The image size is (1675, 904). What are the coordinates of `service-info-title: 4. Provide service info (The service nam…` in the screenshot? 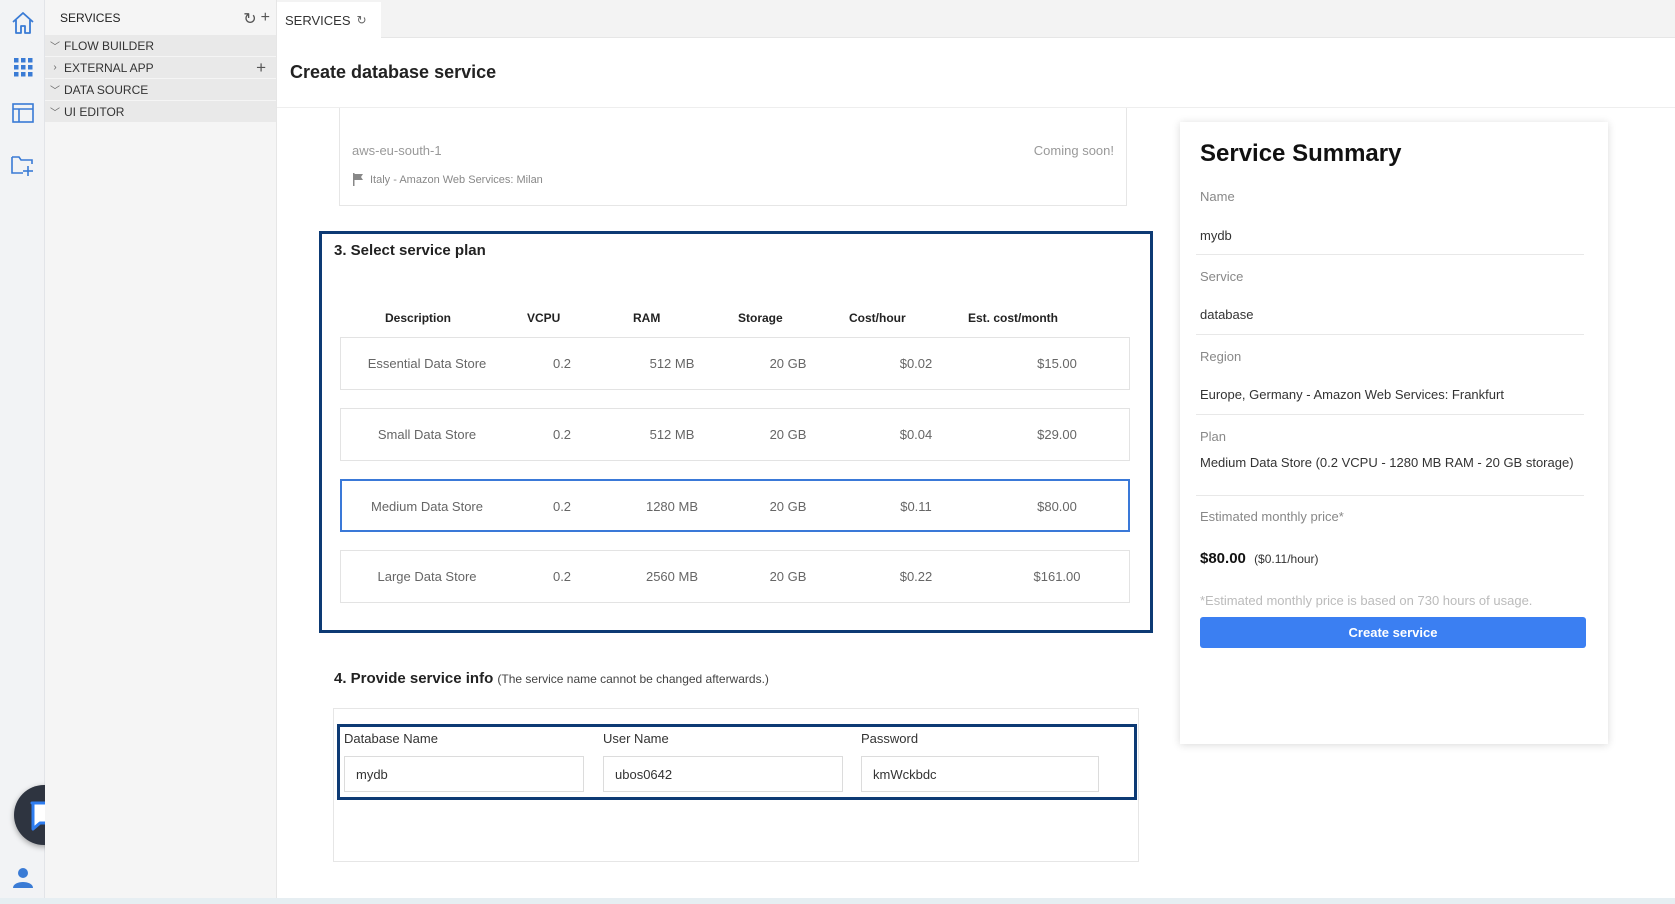 It's located at (551, 678).